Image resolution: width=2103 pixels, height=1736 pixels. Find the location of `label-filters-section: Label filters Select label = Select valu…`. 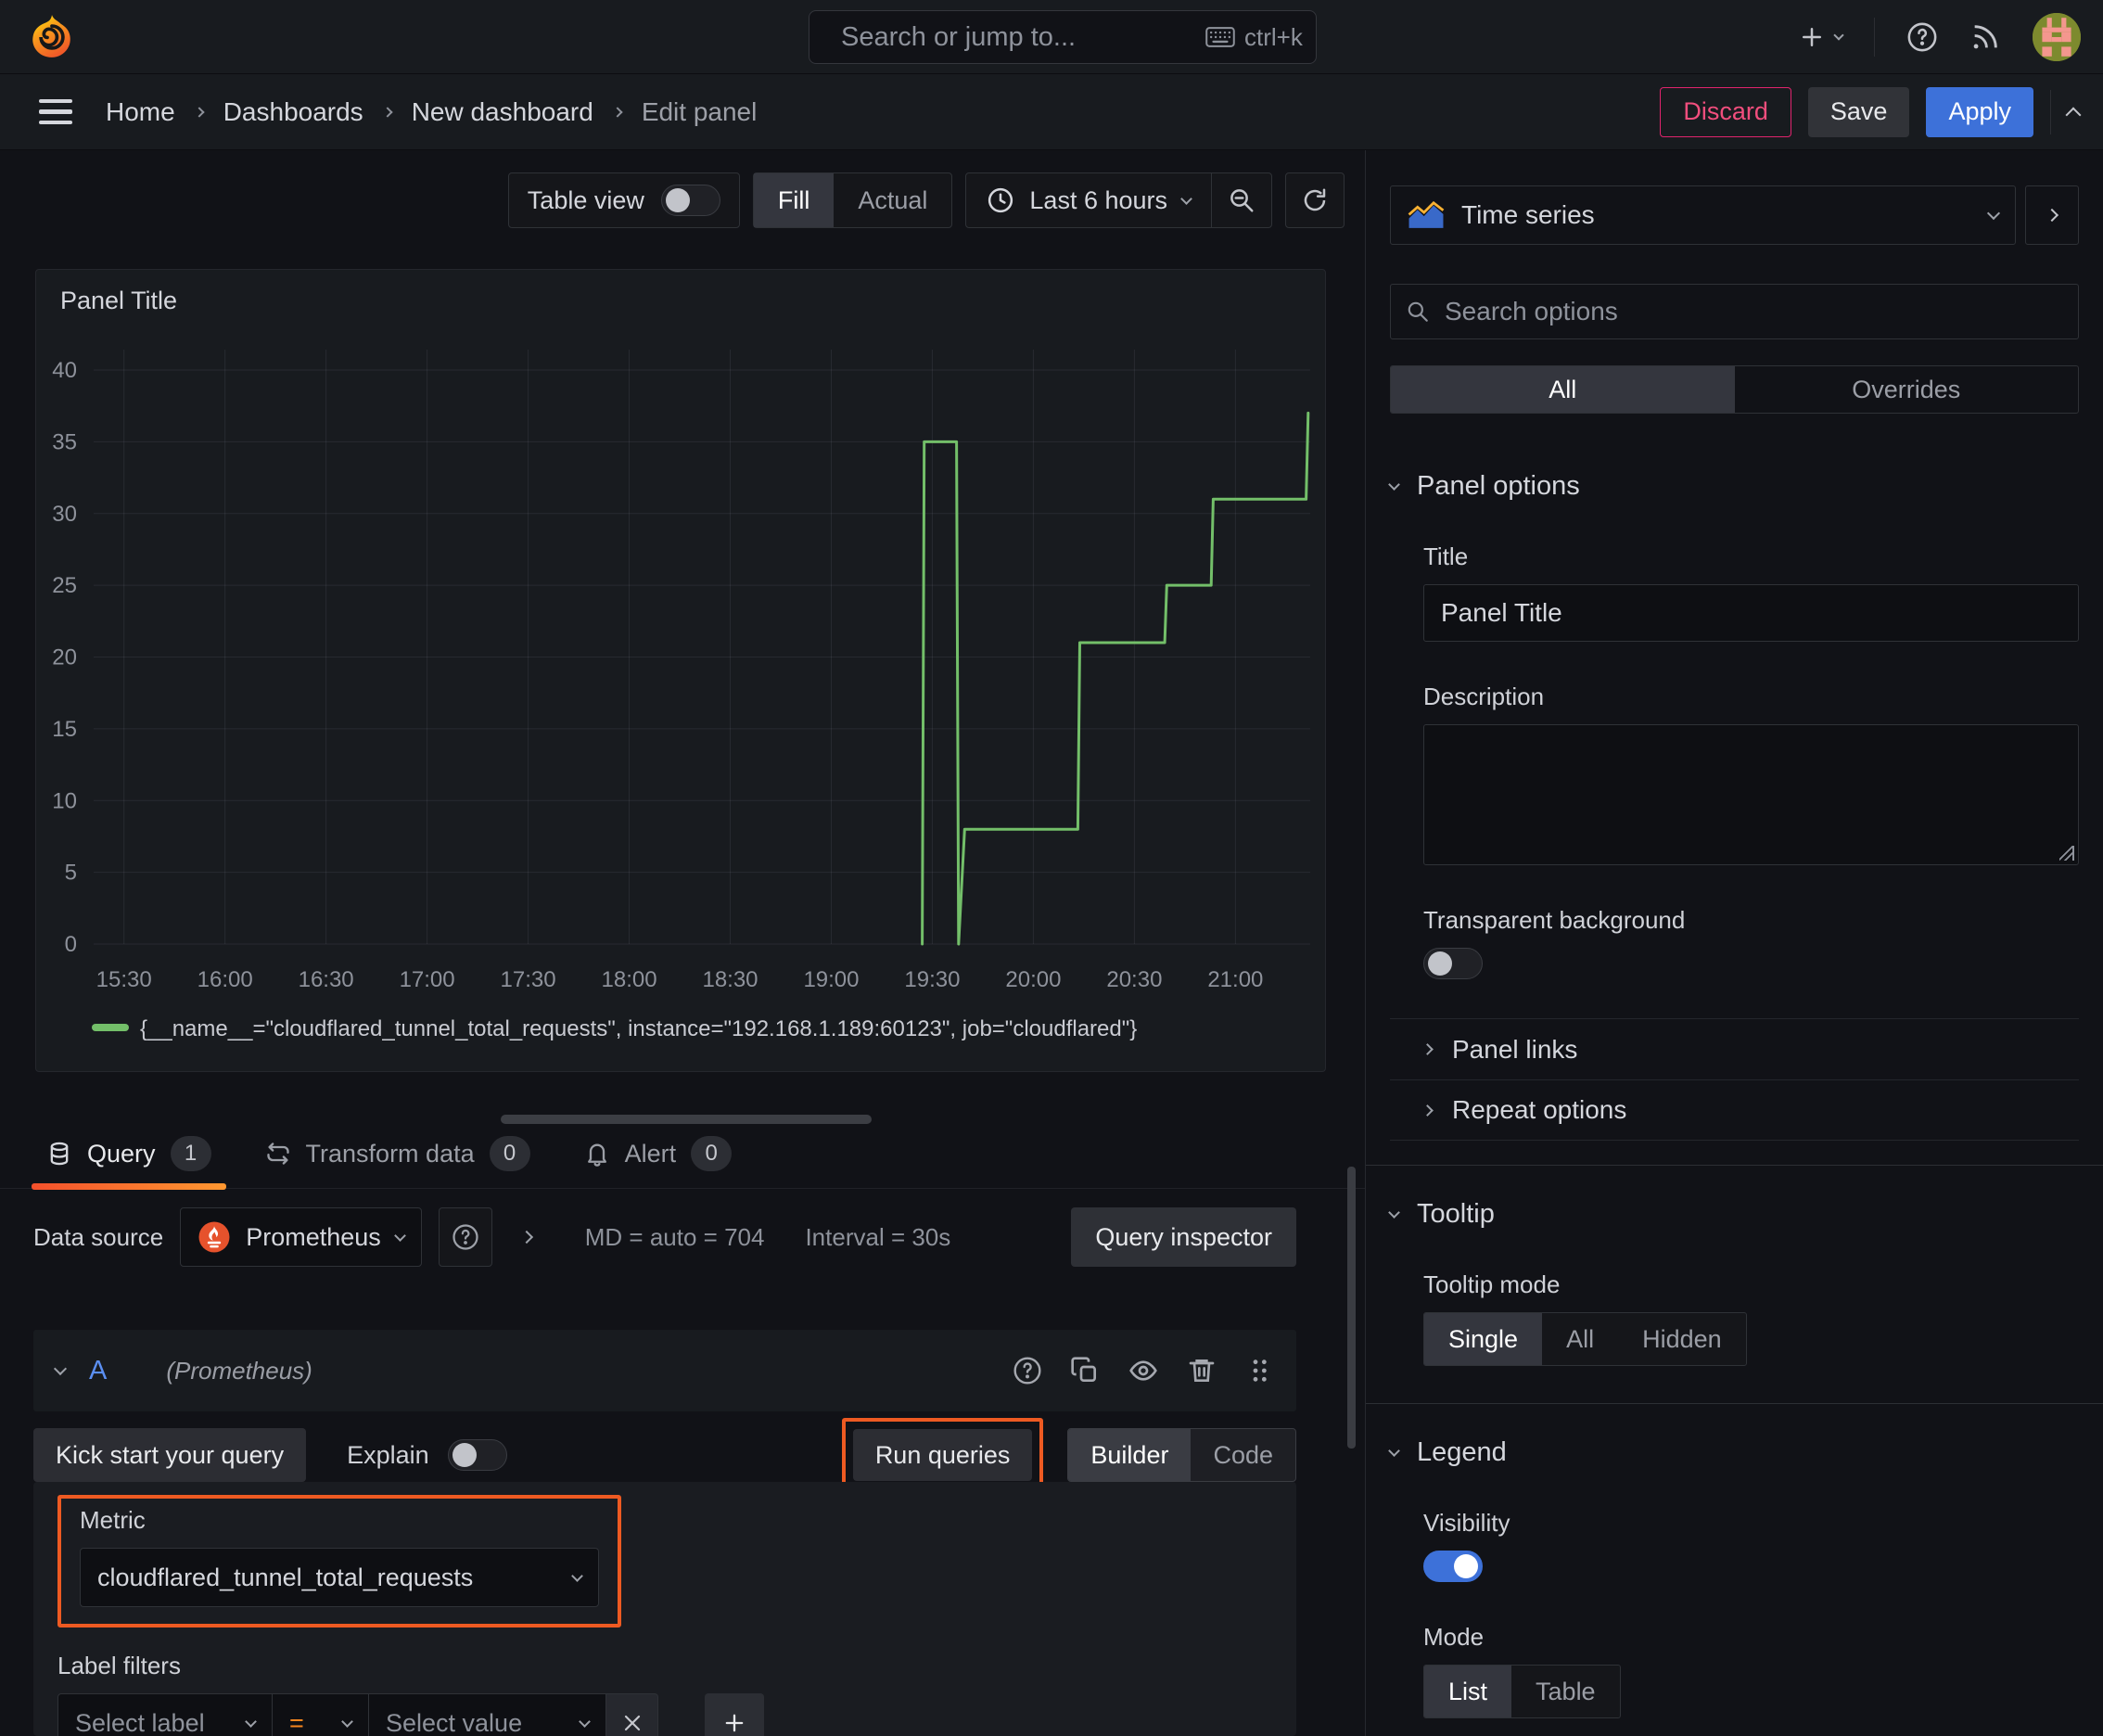

label-filters-section: Label filters Select label = Select valu… is located at coordinates (664, 1694).